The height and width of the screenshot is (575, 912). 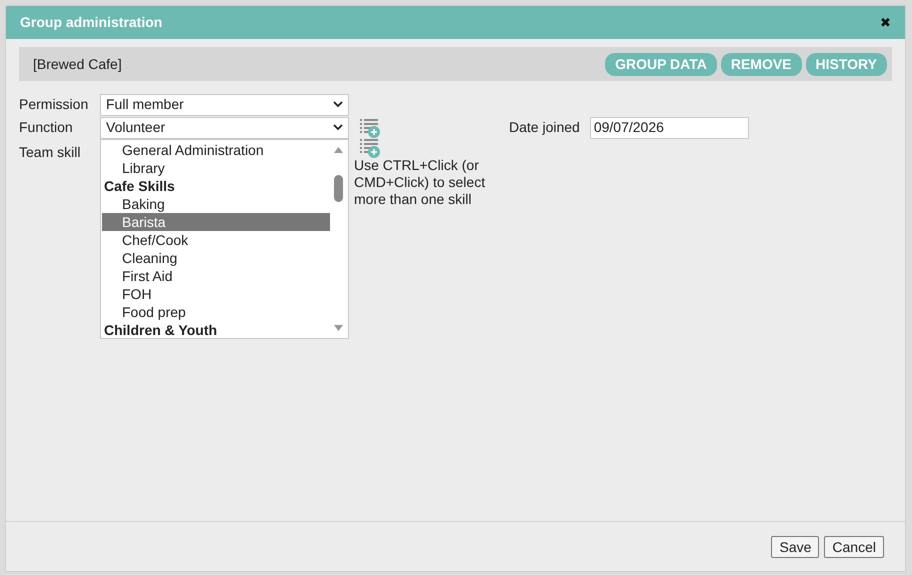 I want to click on dialog-title: Group administration, so click(x=91, y=22).